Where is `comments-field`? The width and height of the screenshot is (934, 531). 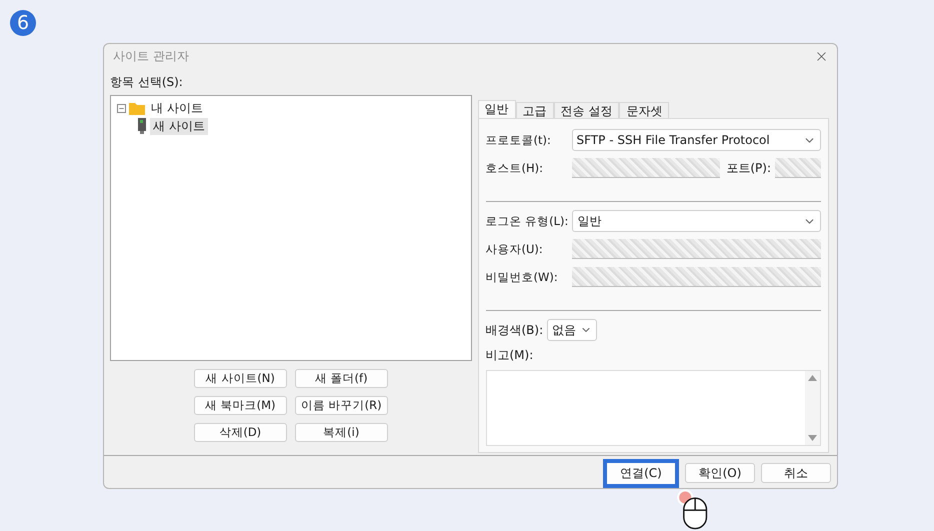 comments-field is located at coordinates (653, 408).